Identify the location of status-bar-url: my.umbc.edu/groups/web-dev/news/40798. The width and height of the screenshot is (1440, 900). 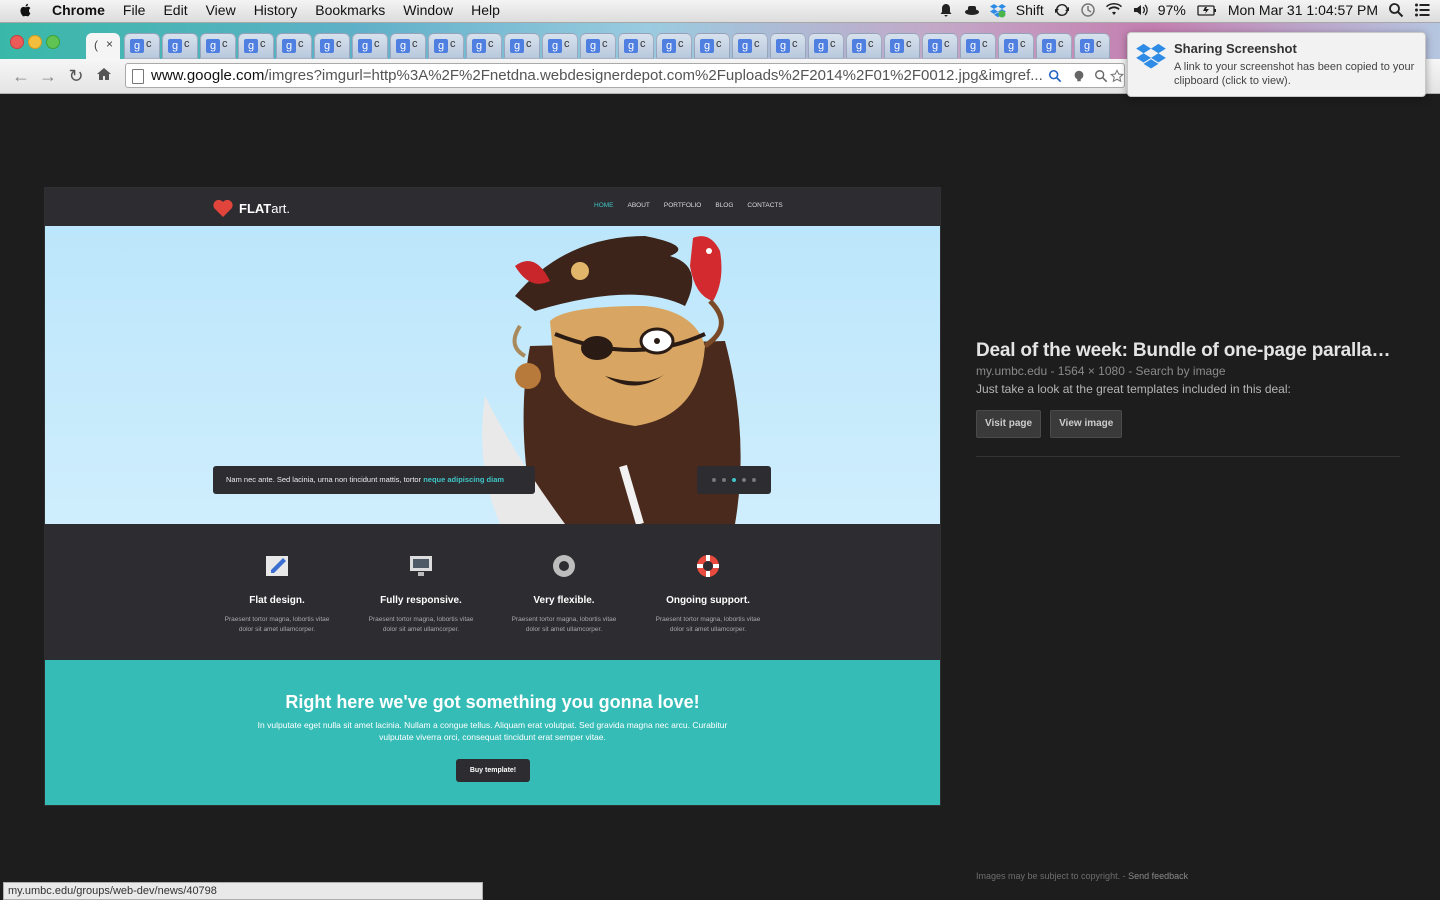
(243, 891).